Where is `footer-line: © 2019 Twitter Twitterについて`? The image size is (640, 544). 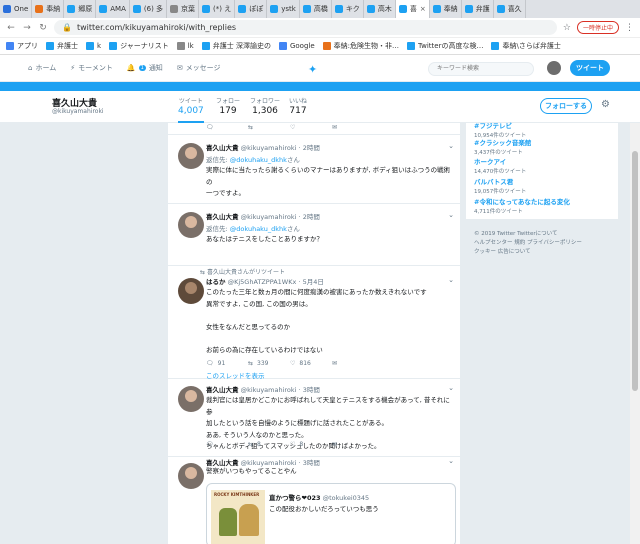 footer-line: © 2019 Twitter Twitterについて is located at coordinates (544, 234).